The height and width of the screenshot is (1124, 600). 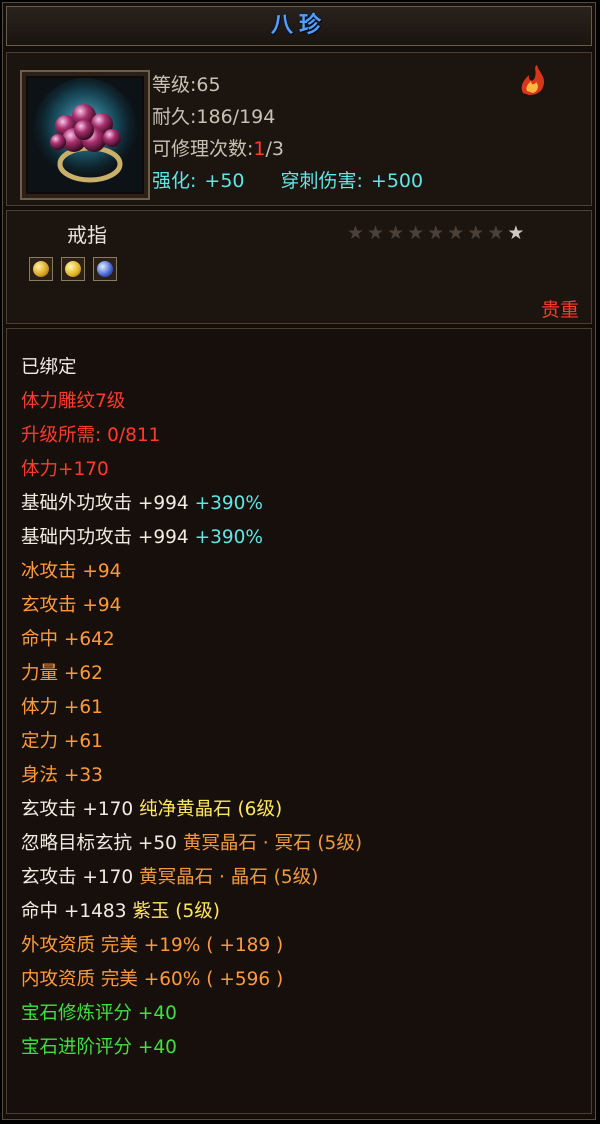 I want to click on attribute-line: 玄攻击 +94, so click(x=191, y=606).